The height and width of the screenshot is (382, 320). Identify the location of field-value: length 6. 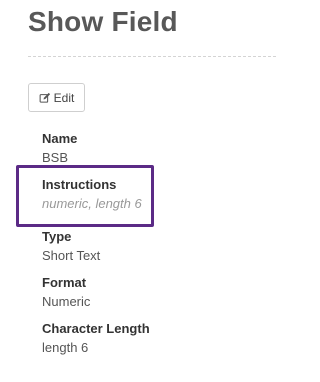
(65, 347).